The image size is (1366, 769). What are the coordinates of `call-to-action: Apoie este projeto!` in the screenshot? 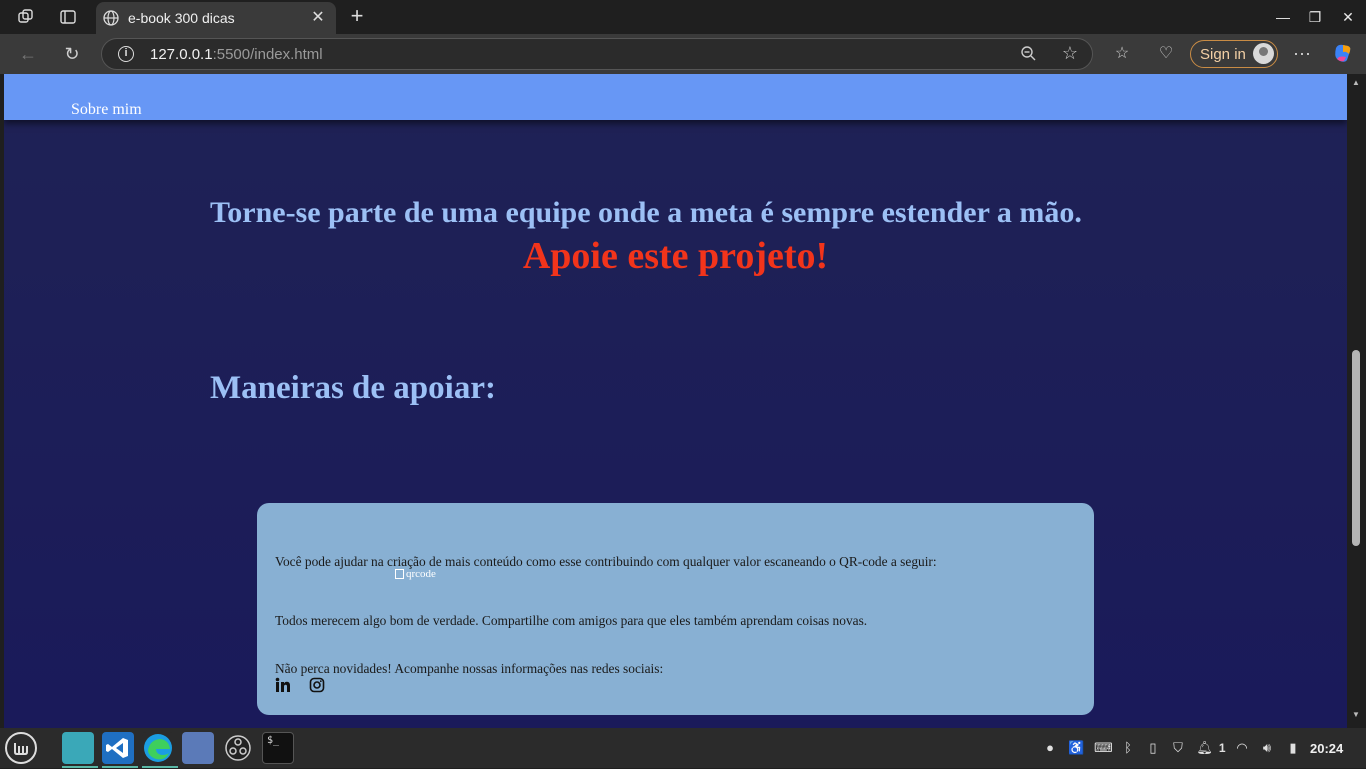 It's located at (675, 256).